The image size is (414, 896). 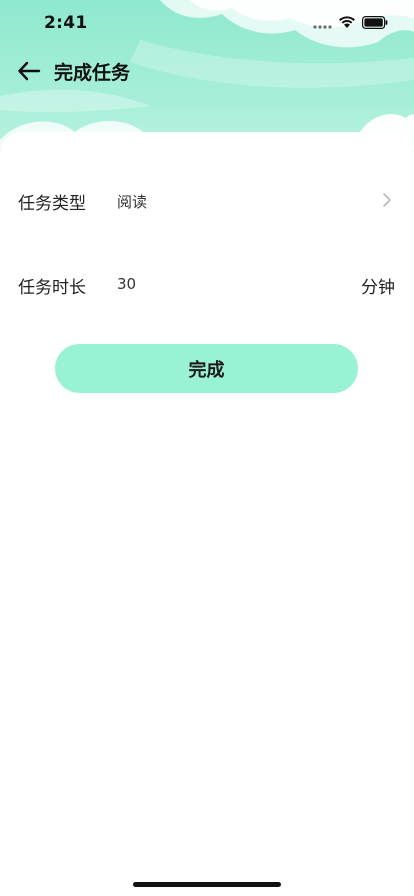 I want to click on navigation-bar: 完成任务, so click(x=207, y=71).